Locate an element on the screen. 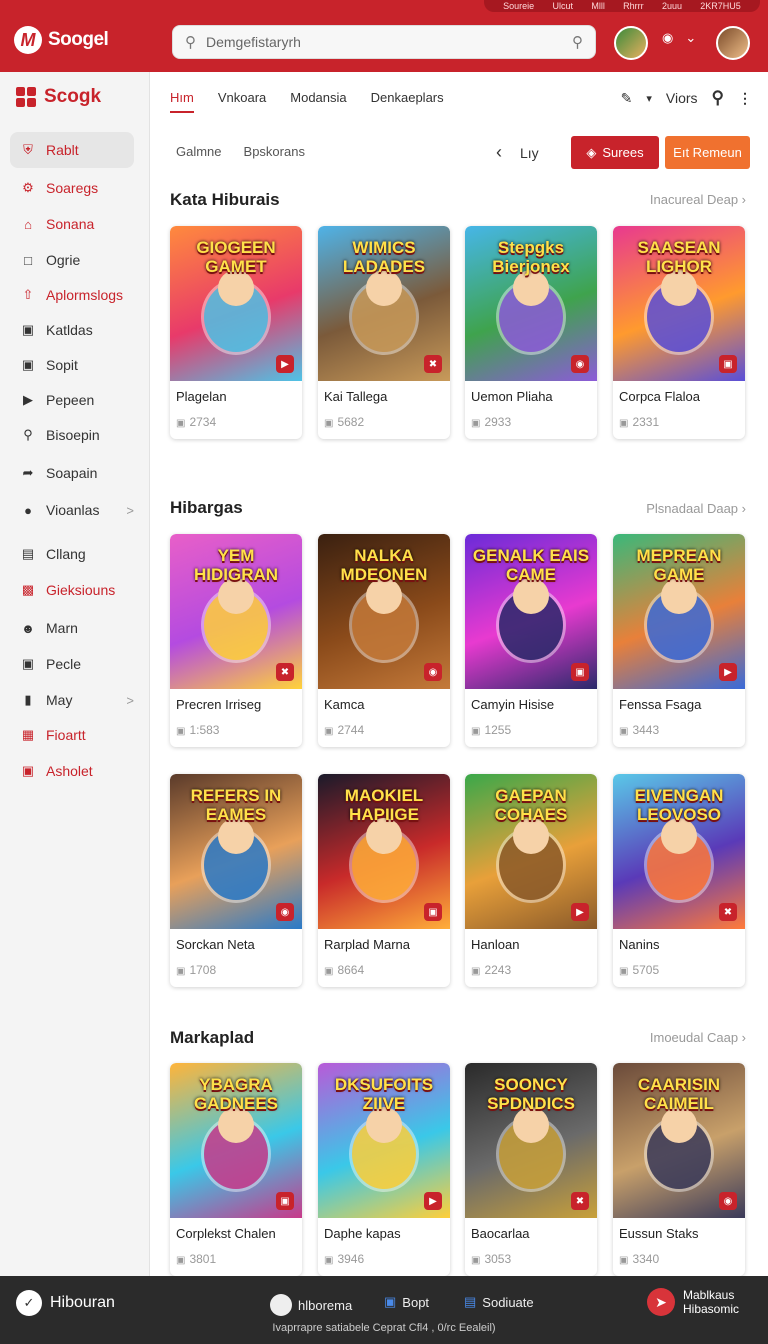 This screenshot has width=768, height=1344. game-title: Kamca is located at coordinates (344, 704).